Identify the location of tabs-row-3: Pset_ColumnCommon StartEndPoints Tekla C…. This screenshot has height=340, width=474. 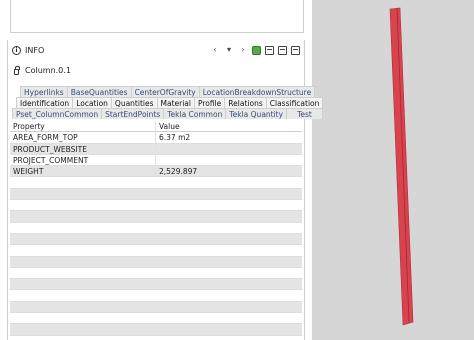
(167, 113).